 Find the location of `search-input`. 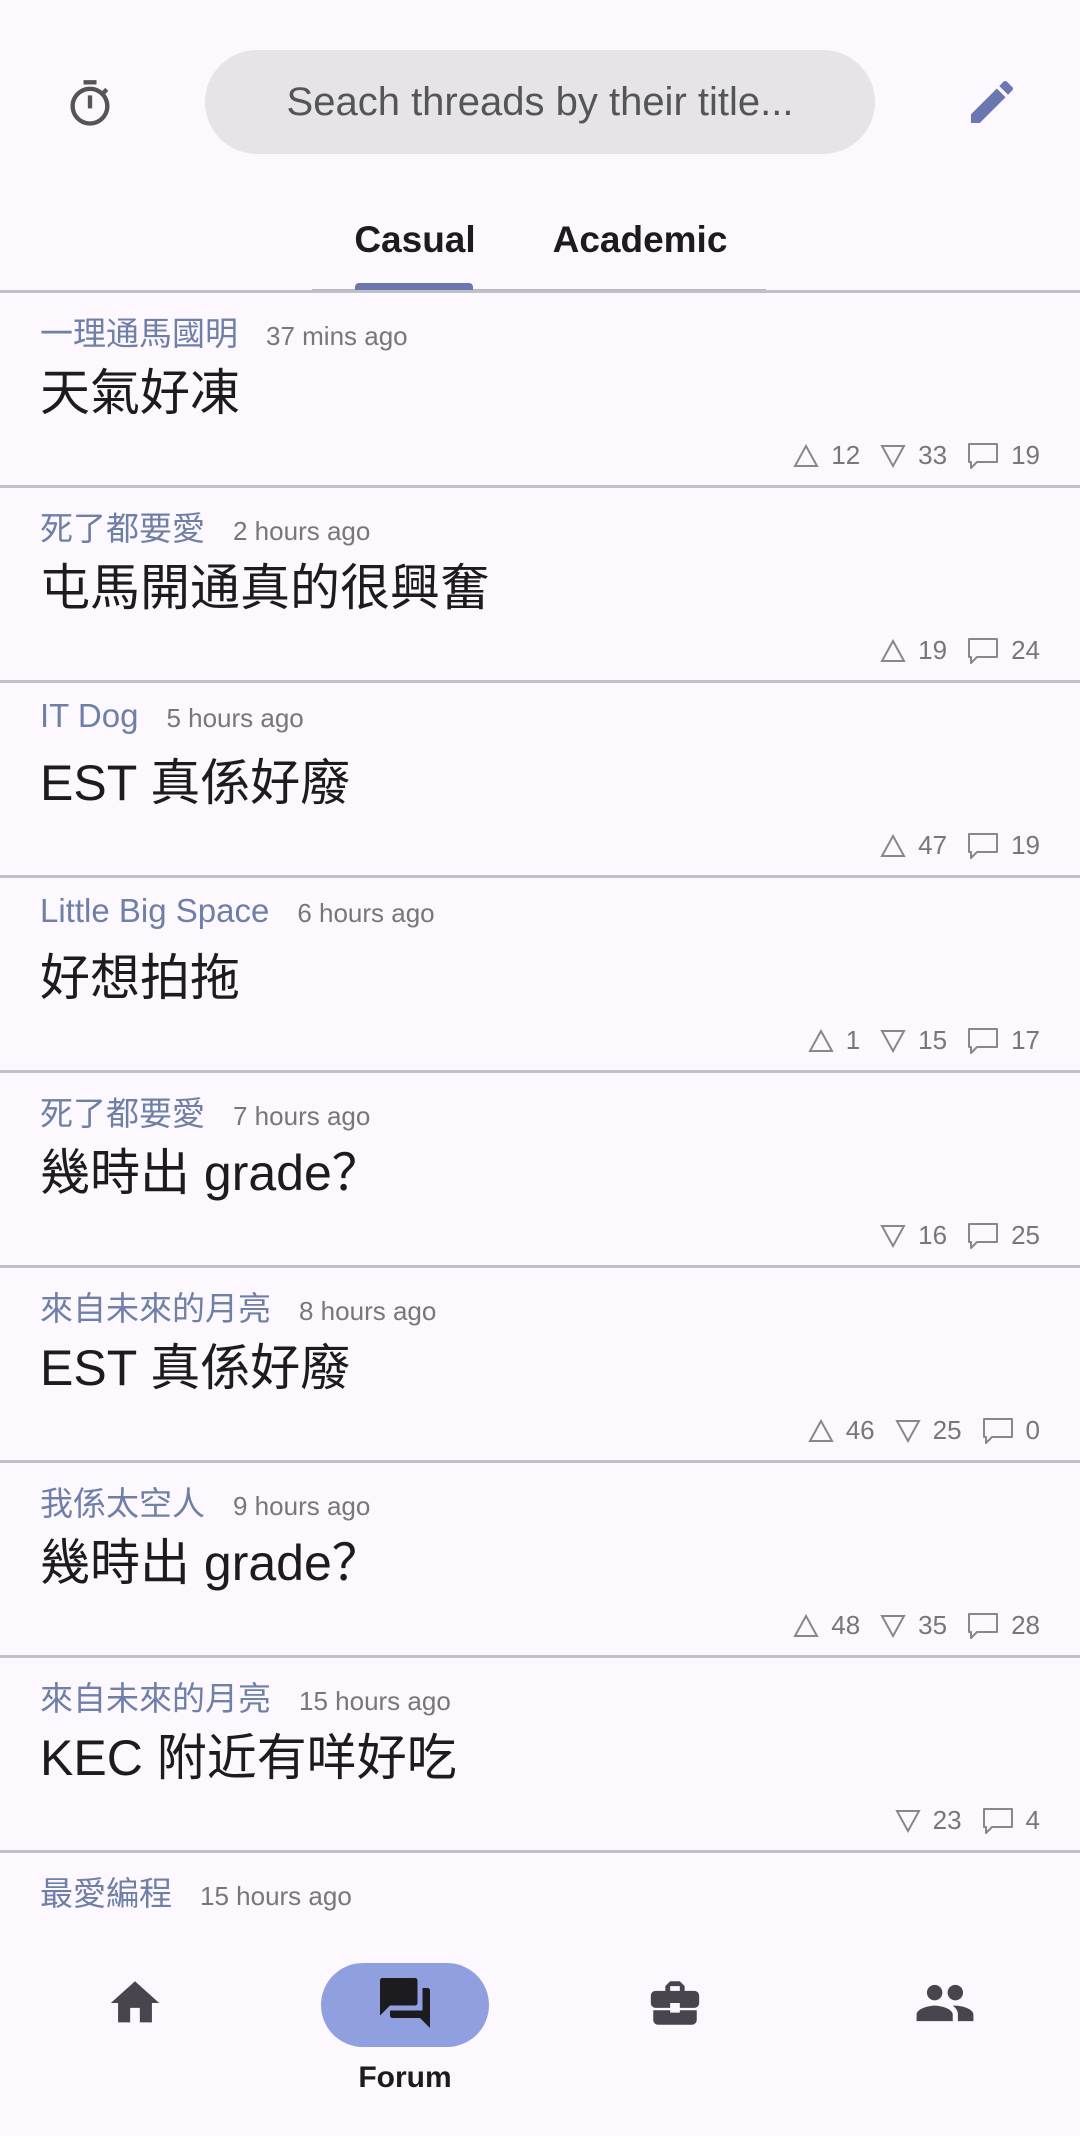

search-input is located at coordinates (540, 102).